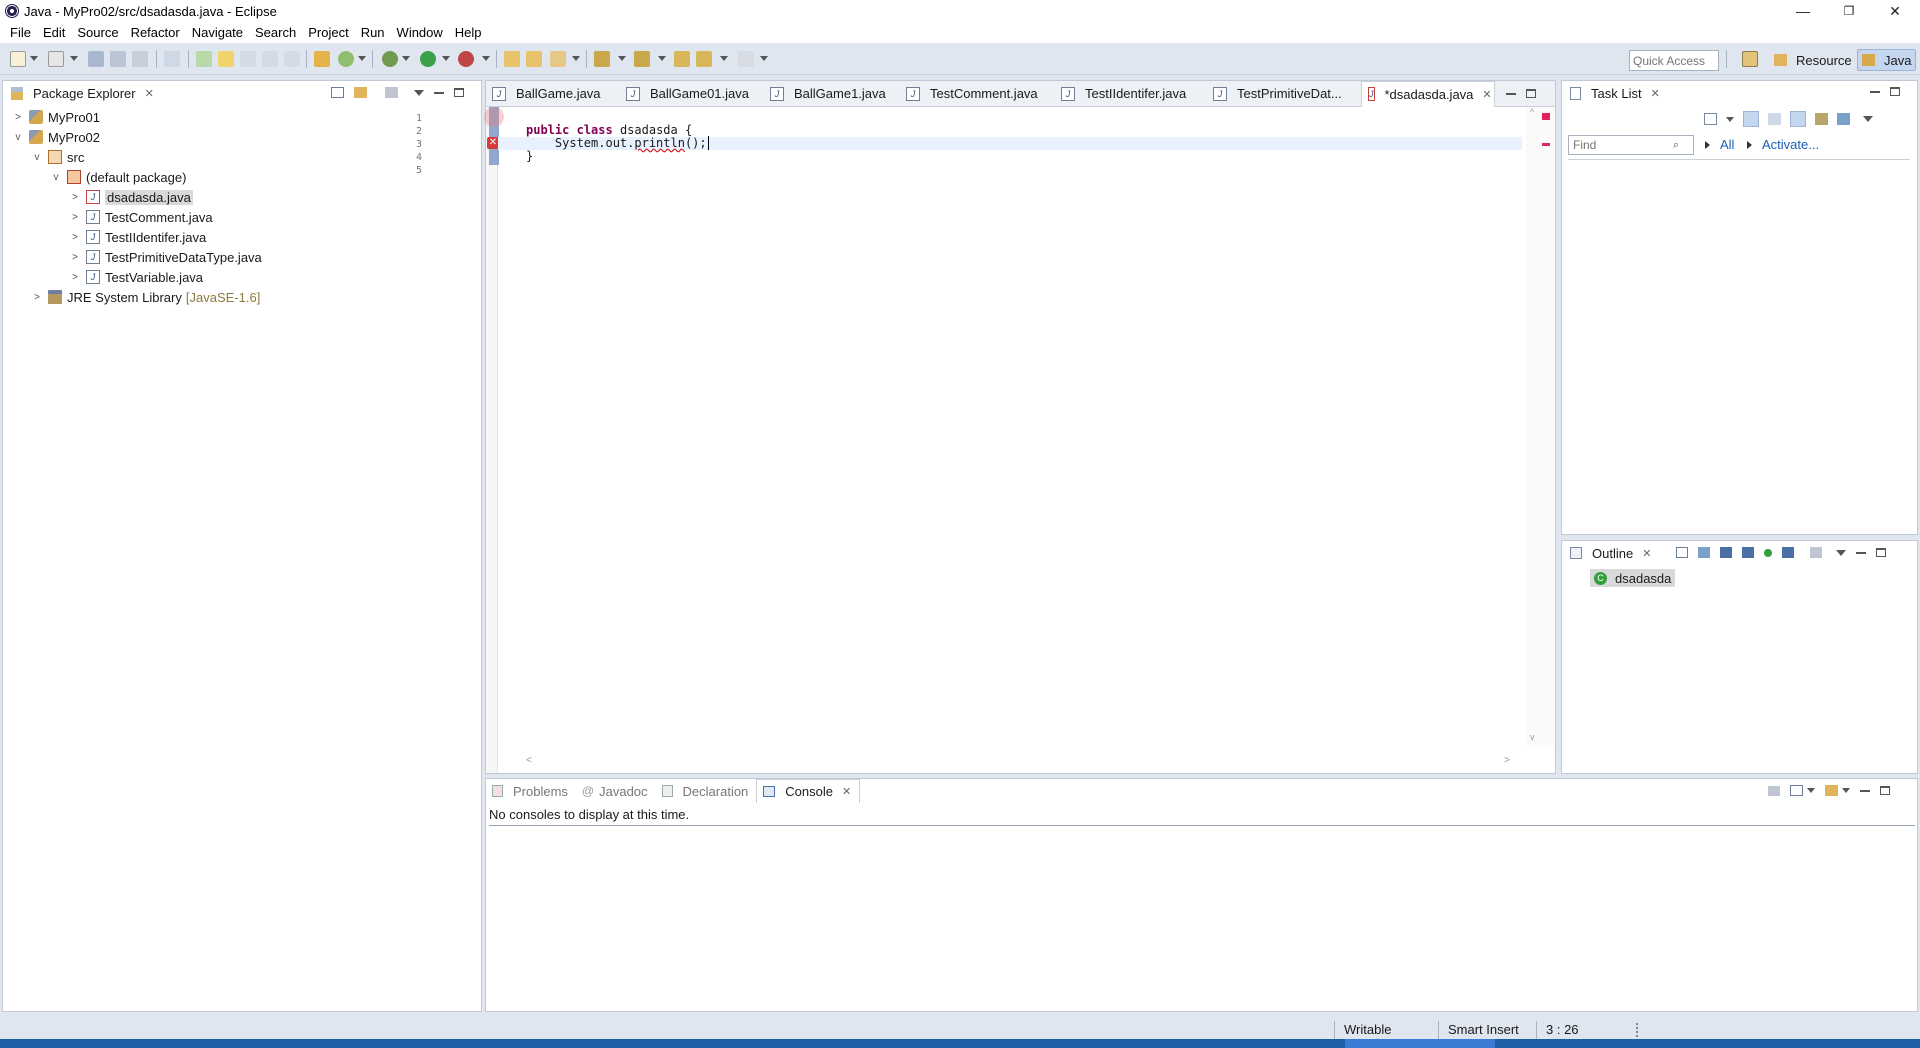  What do you see at coordinates (328, 32) in the screenshot?
I see `menu-project: Project` at bounding box center [328, 32].